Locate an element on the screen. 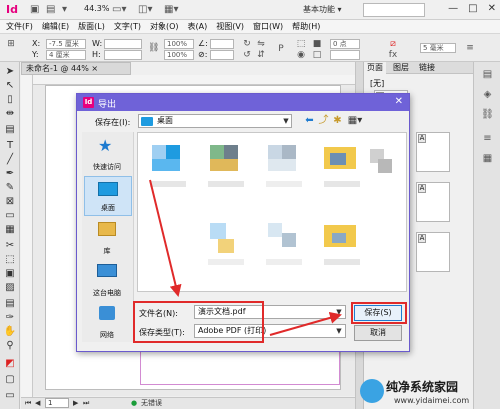  zoom-tool-icon: ⚲ is located at coordinates (10, 346).